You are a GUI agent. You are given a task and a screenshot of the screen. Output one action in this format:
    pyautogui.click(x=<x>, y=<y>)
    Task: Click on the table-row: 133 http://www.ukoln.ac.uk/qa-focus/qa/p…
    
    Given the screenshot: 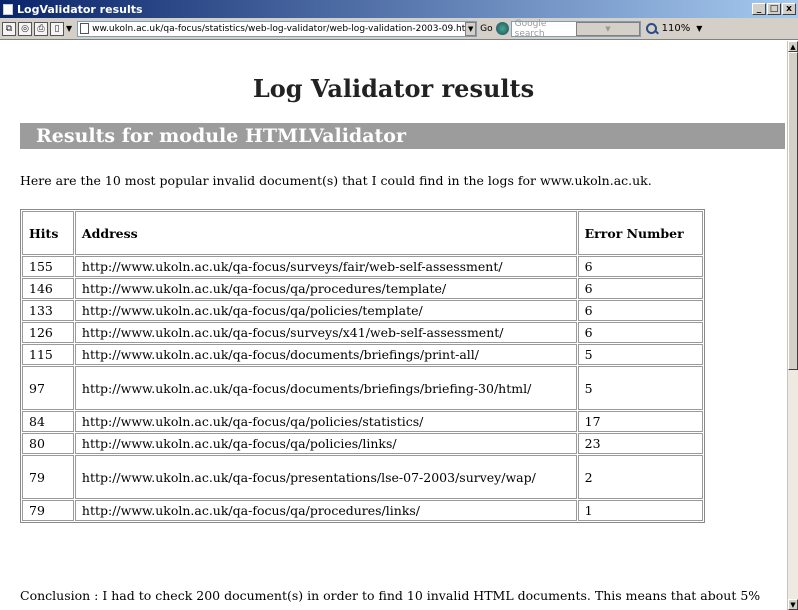 What is the action you would take?
    pyautogui.click(x=362, y=310)
    